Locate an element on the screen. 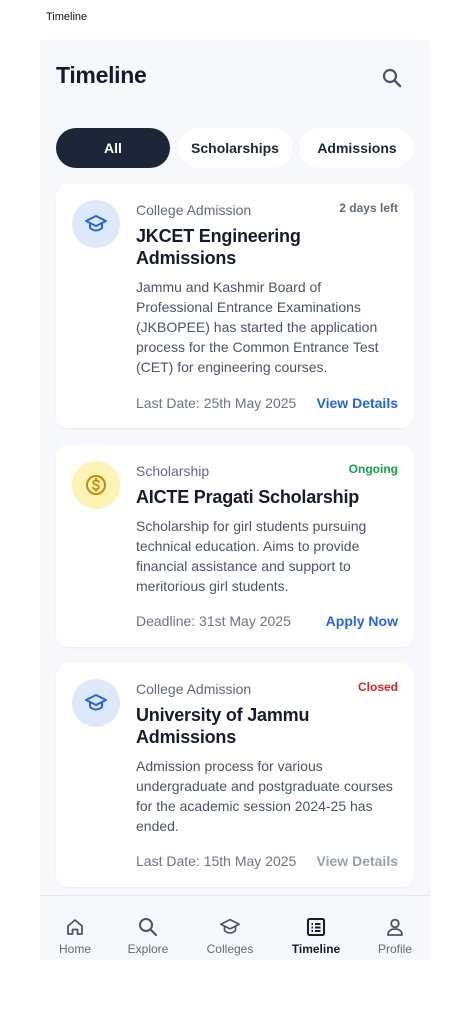  nav-label: Colleges is located at coordinates (230, 949).